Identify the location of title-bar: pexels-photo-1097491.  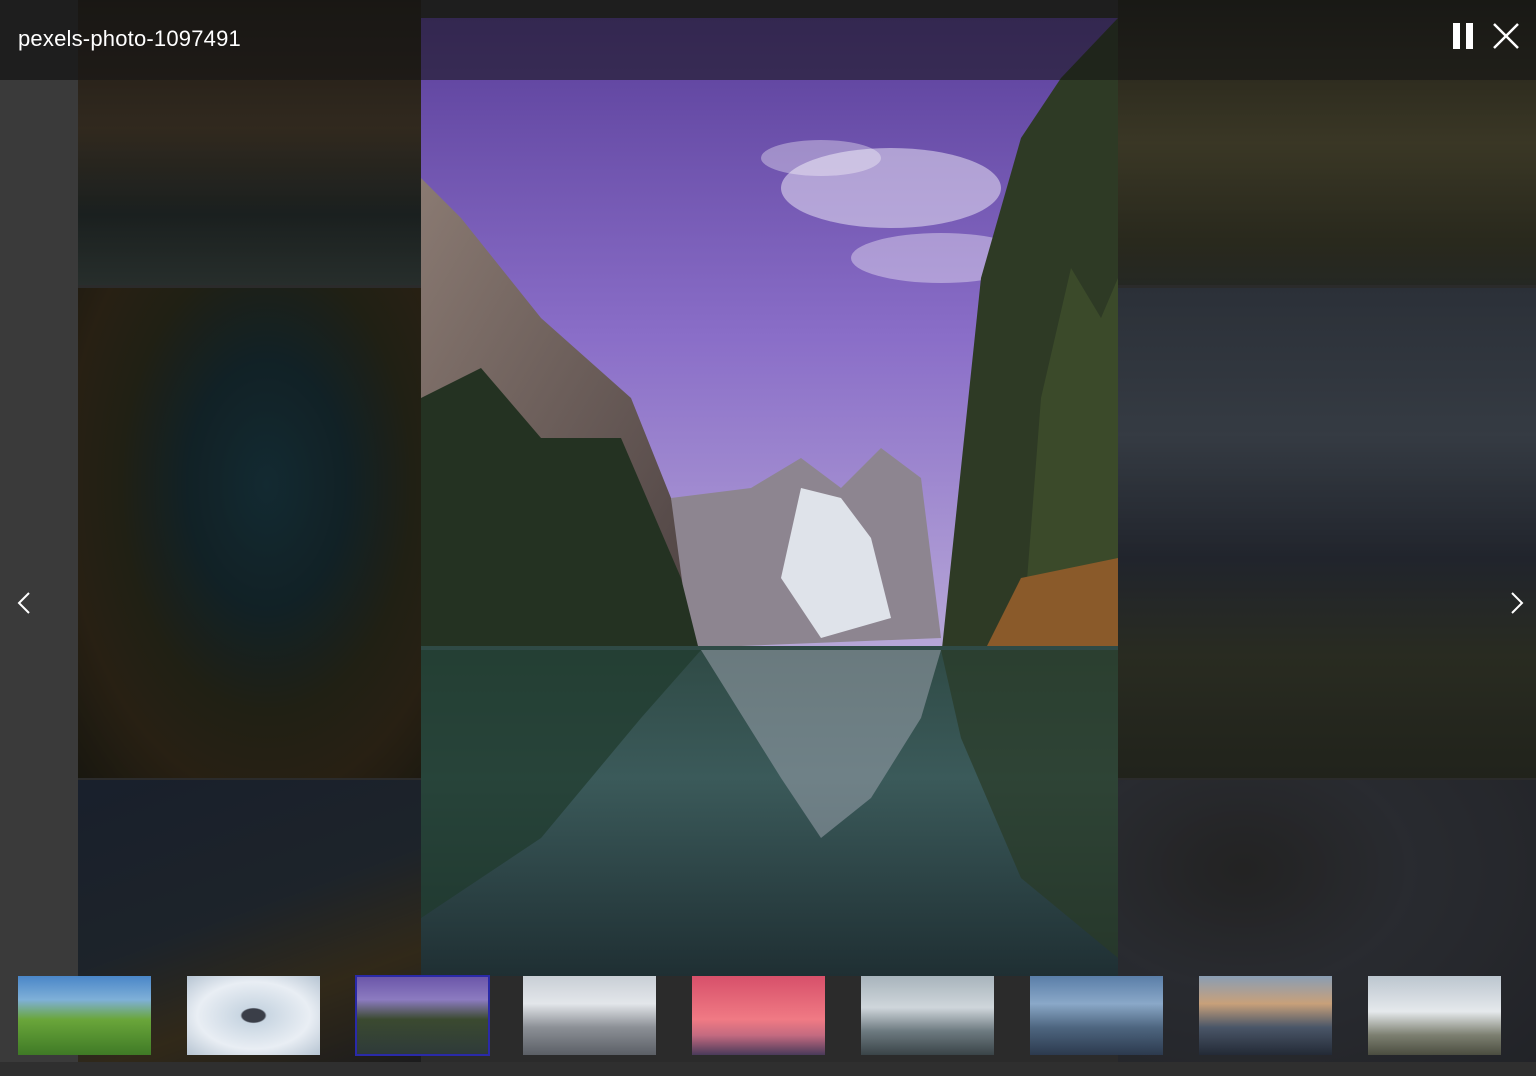
(768, 40).